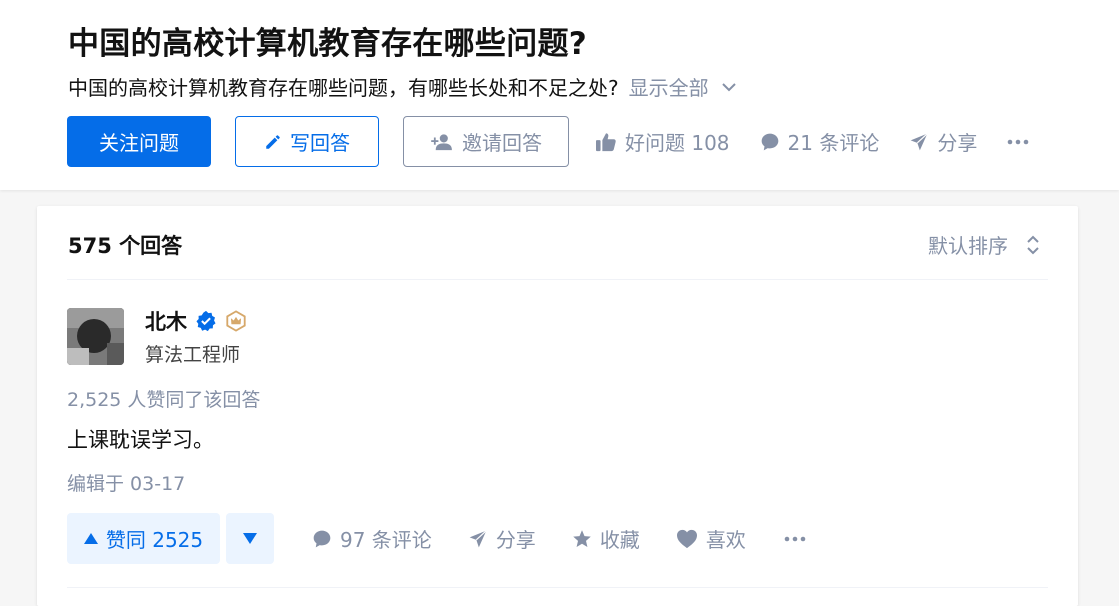 This screenshot has width=1119, height=606. What do you see at coordinates (728, 86) in the screenshot?
I see `chevron-down-icon` at bounding box center [728, 86].